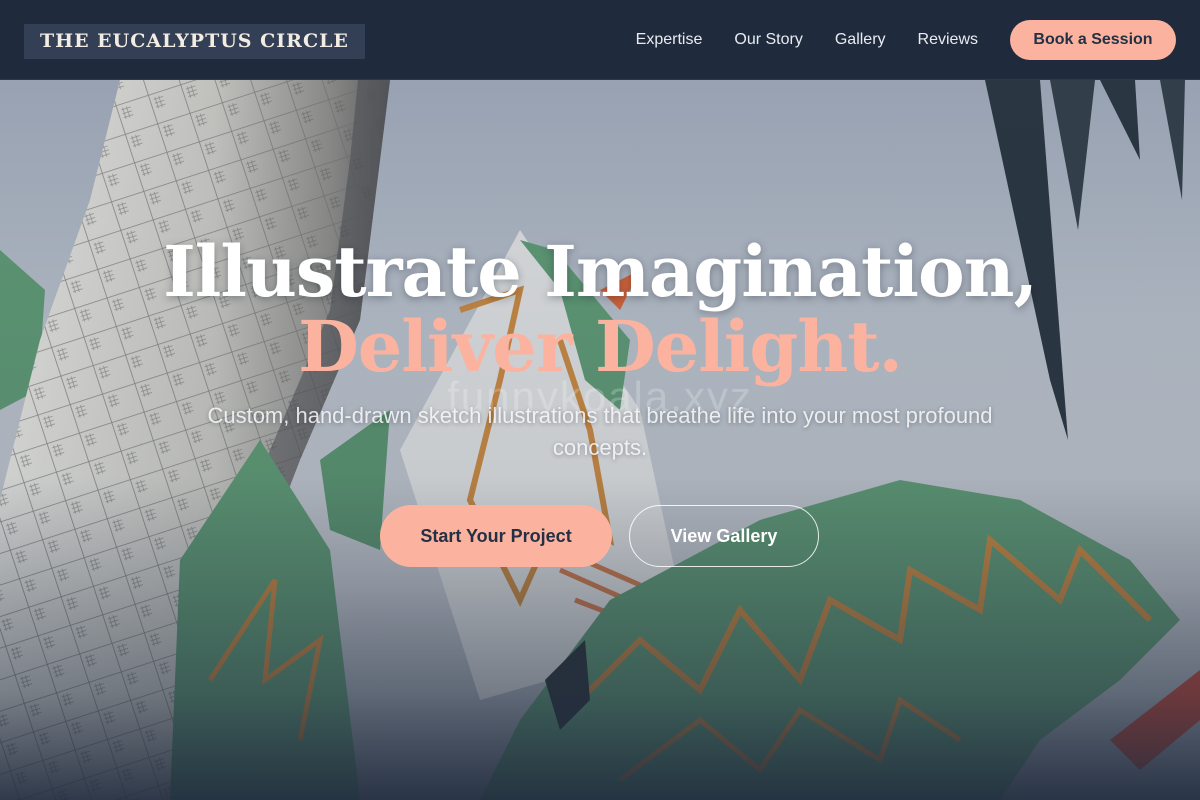 This screenshot has width=1200, height=800. What do you see at coordinates (496, 536) in the screenshot?
I see `start-project-button: Start Your Project` at bounding box center [496, 536].